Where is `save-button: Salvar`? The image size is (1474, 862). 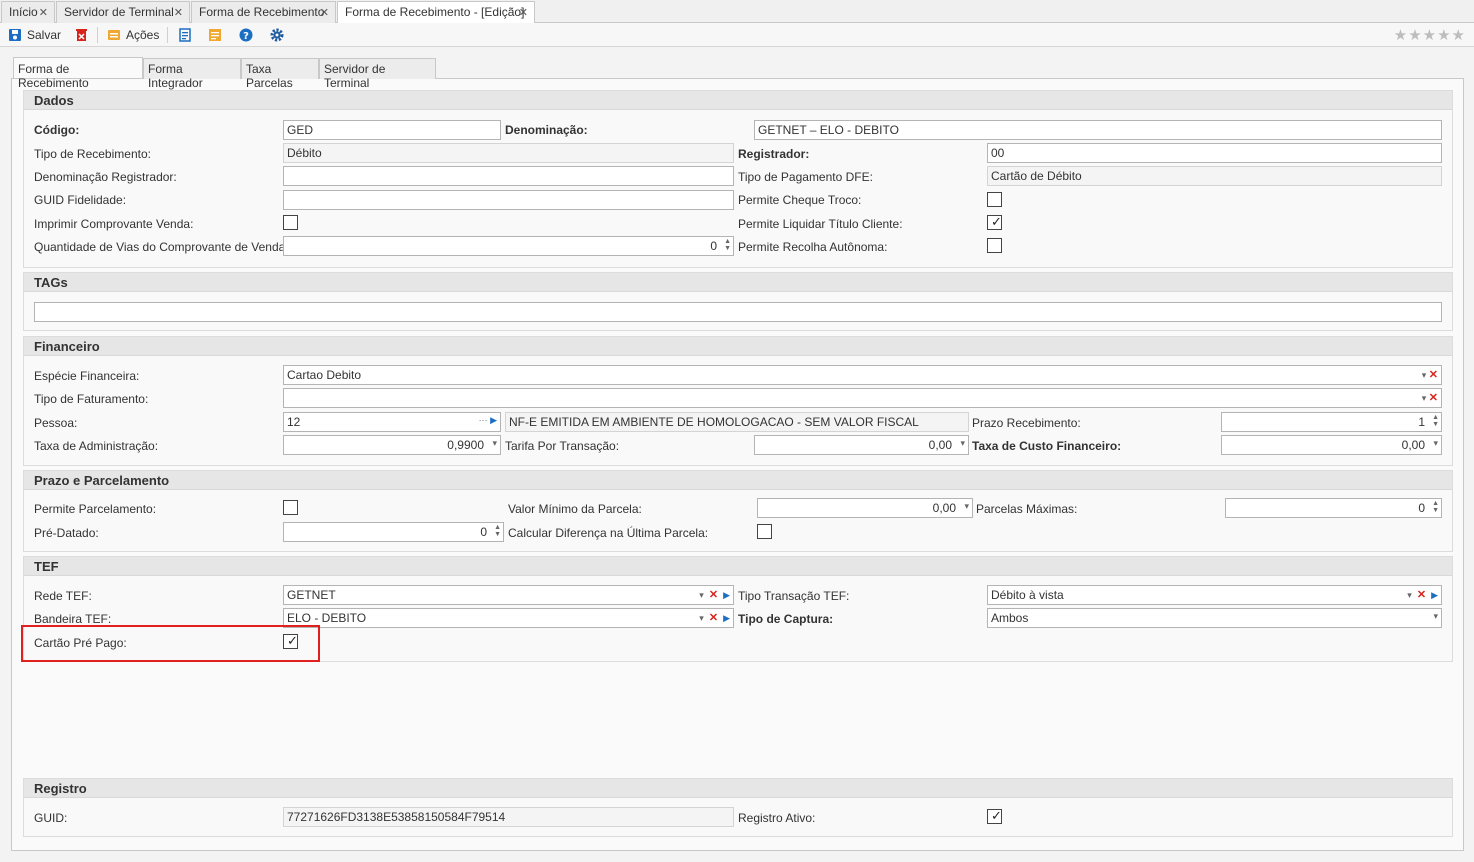
save-button: Salvar is located at coordinates (34, 35).